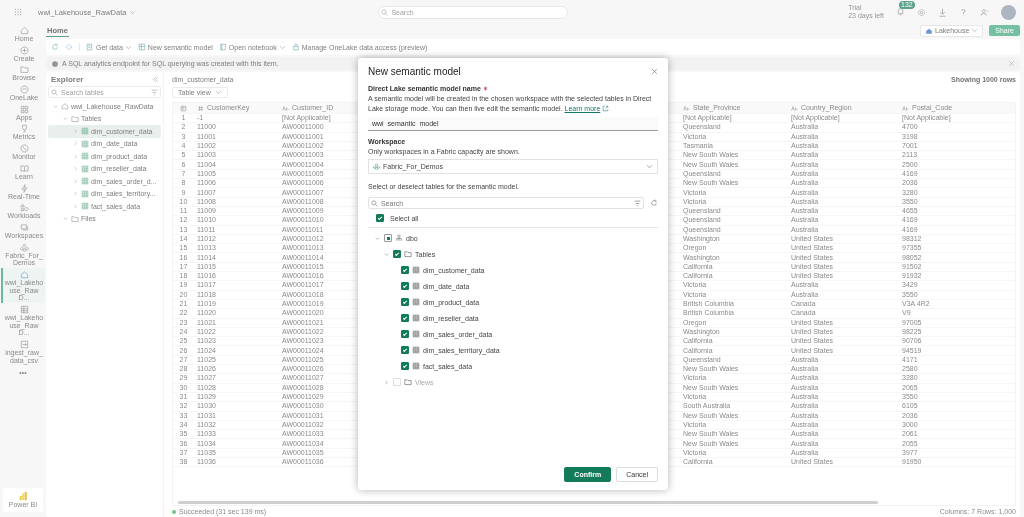 This screenshot has width=1024, height=517. Describe the element at coordinates (24, 168) in the screenshot. I see `book-icon` at that location.